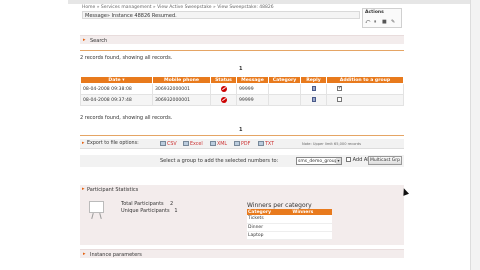  What do you see at coordinates (88, 7) in the screenshot?
I see `breadcrumb-home: Home` at bounding box center [88, 7].